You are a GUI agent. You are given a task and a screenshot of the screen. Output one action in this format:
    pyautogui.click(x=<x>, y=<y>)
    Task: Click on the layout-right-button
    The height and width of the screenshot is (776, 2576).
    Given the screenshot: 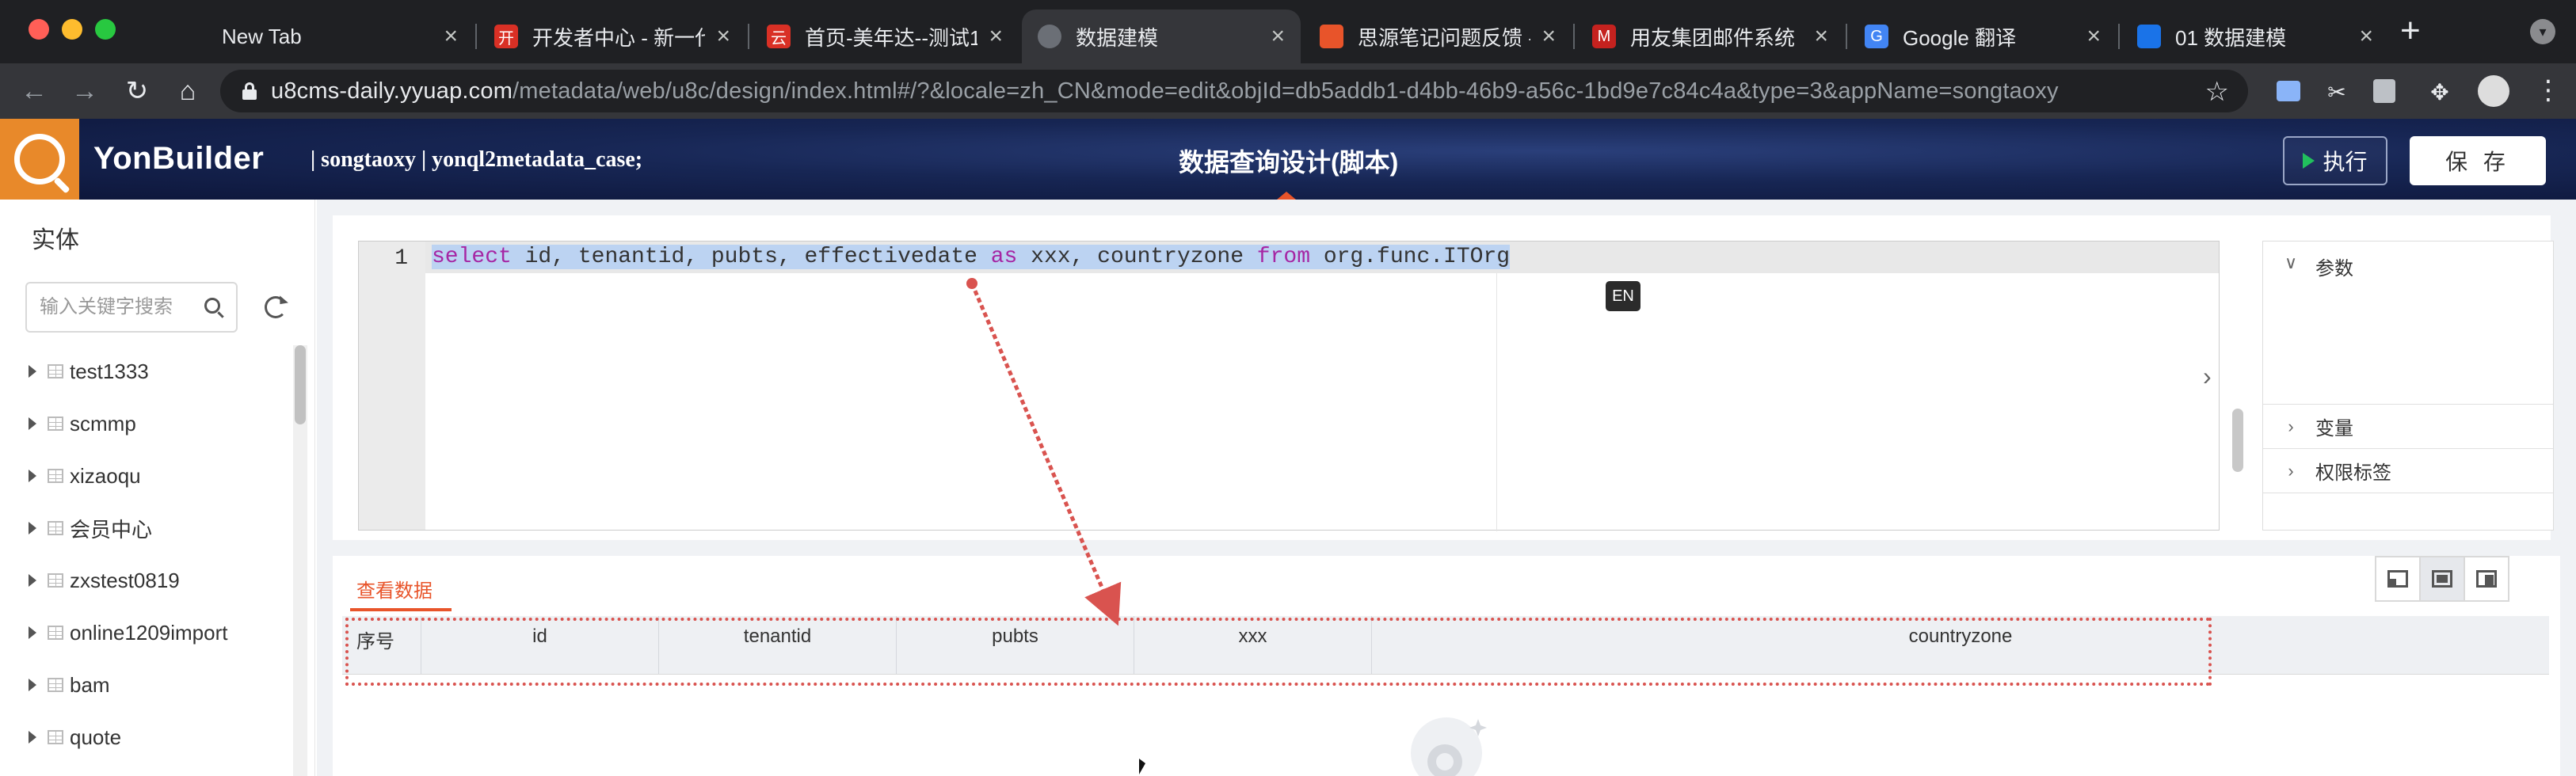 What is the action you would take?
    pyautogui.click(x=2487, y=579)
    